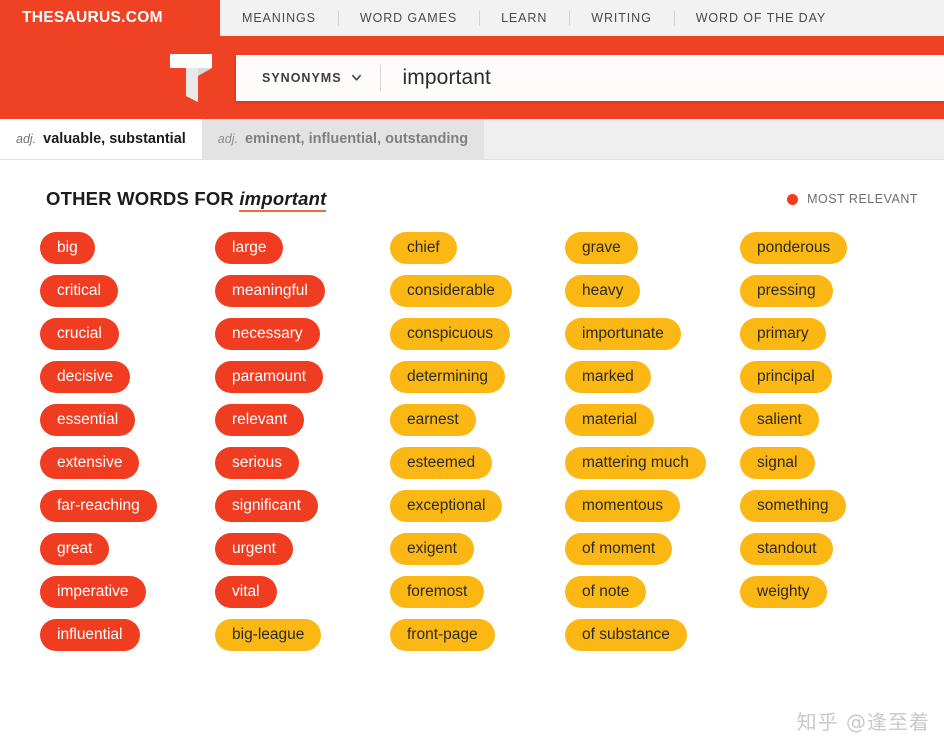 The width and height of the screenshot is (944, 741). I want to click on synonym-chip: influential, so click(90, 635).